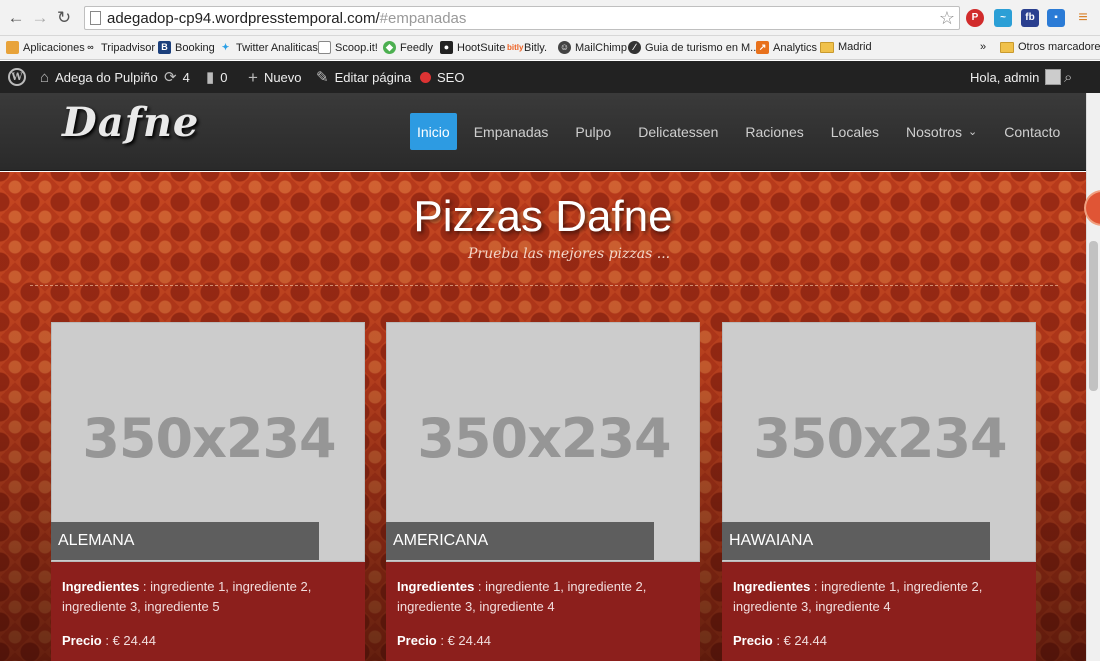  Describe the element at coordinates (106, 77) in the screenshot. I see `site-name: Adega do Pulpiño` at that location.